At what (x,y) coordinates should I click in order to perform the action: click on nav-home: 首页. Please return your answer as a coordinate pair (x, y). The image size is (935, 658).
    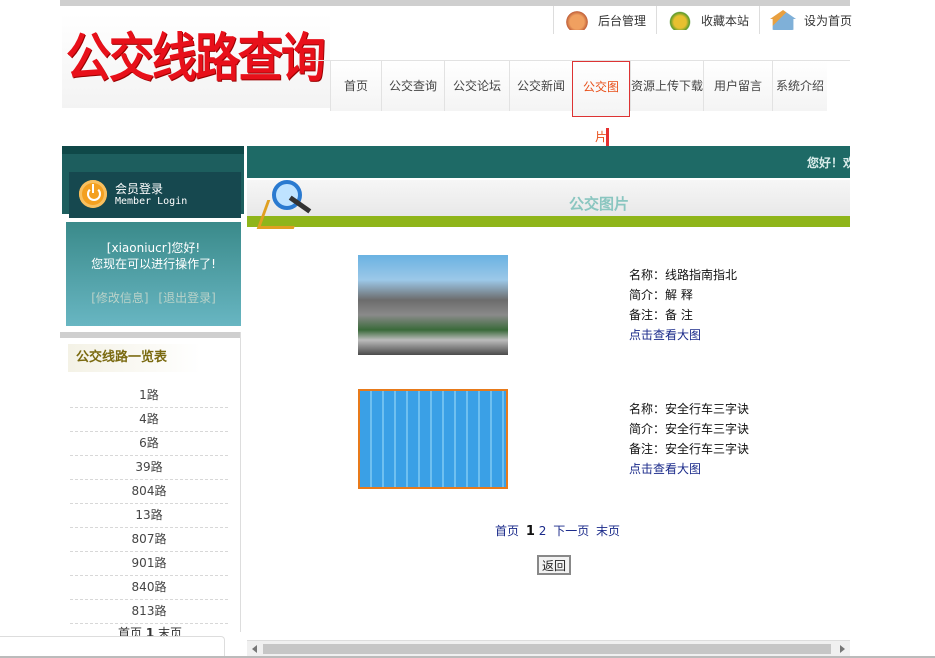
    Looking at the image, I should click on (355, 86).